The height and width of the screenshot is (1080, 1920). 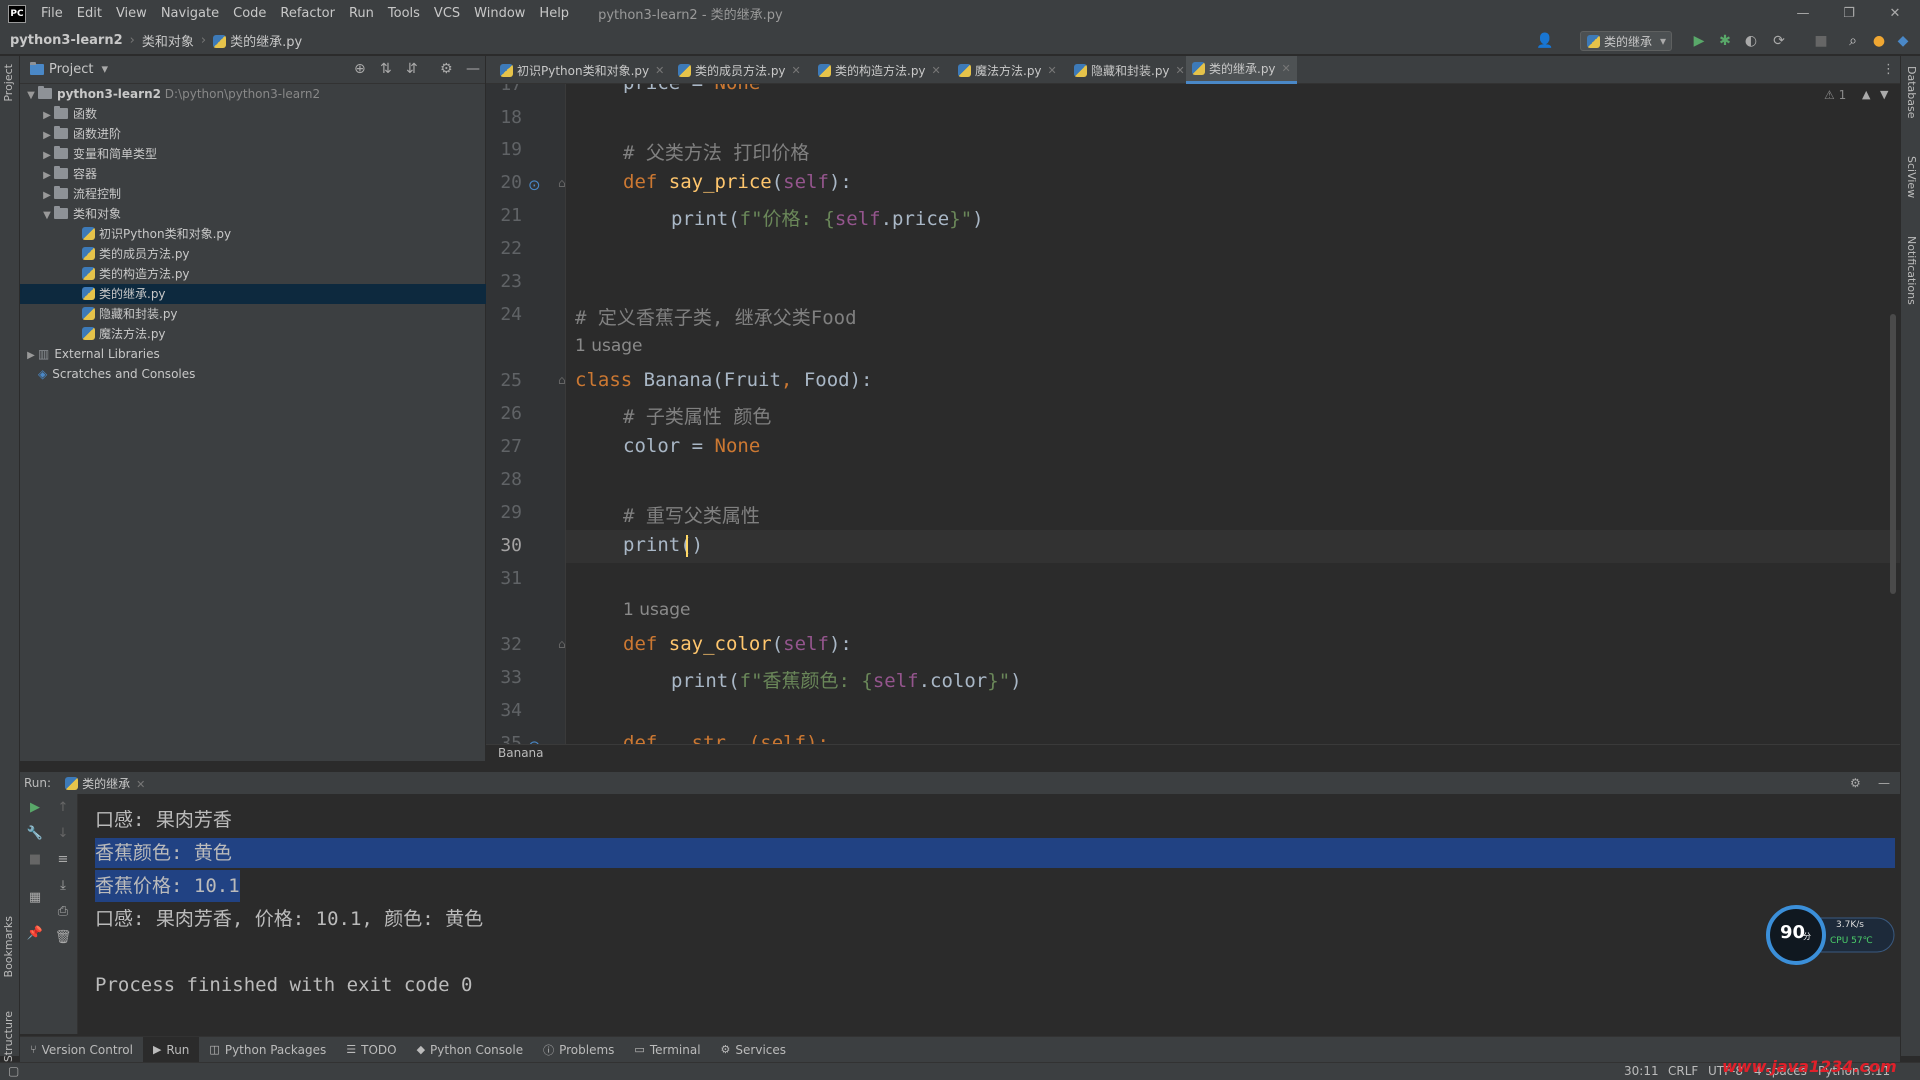 What do you see at coordinates (253, 214) in the screenshot?
I see `tree-folder-open: ▼ 类和对象` at bounding box center [253, 214].